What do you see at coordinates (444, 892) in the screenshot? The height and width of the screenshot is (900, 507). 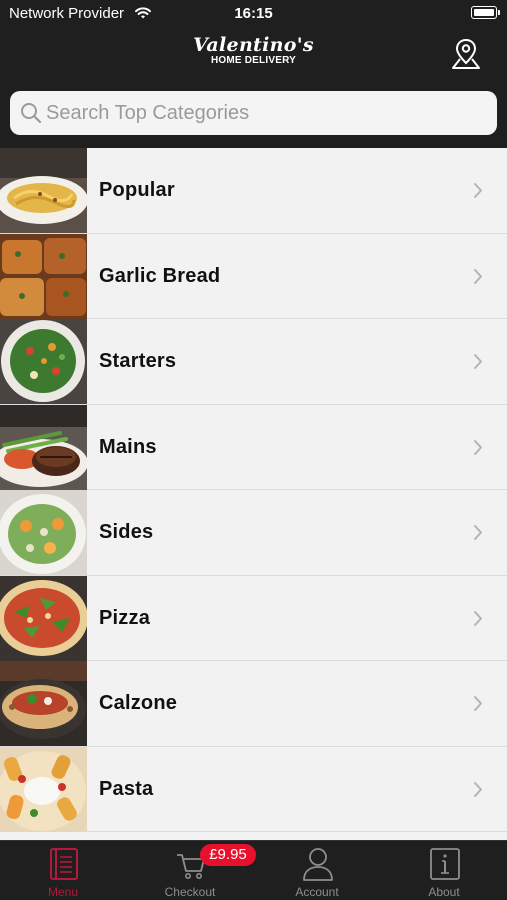 I see `tab-label: About` at bounding box center [444, 892].